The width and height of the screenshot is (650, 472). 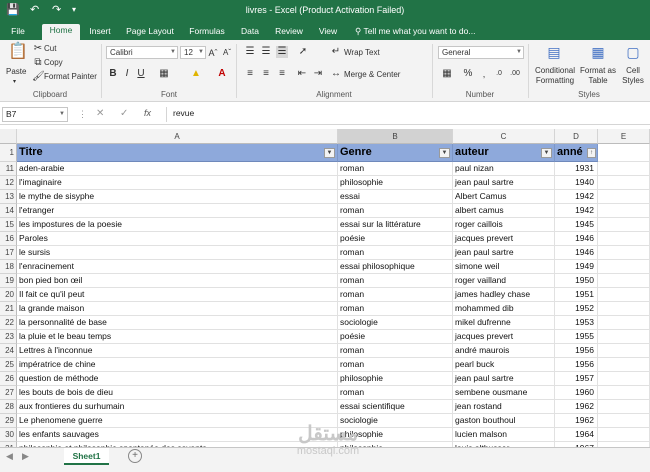 What do you see at coordinates (8, 225) in the screenshot?
I see `row-header: 15` at bounding box center [8, 225].